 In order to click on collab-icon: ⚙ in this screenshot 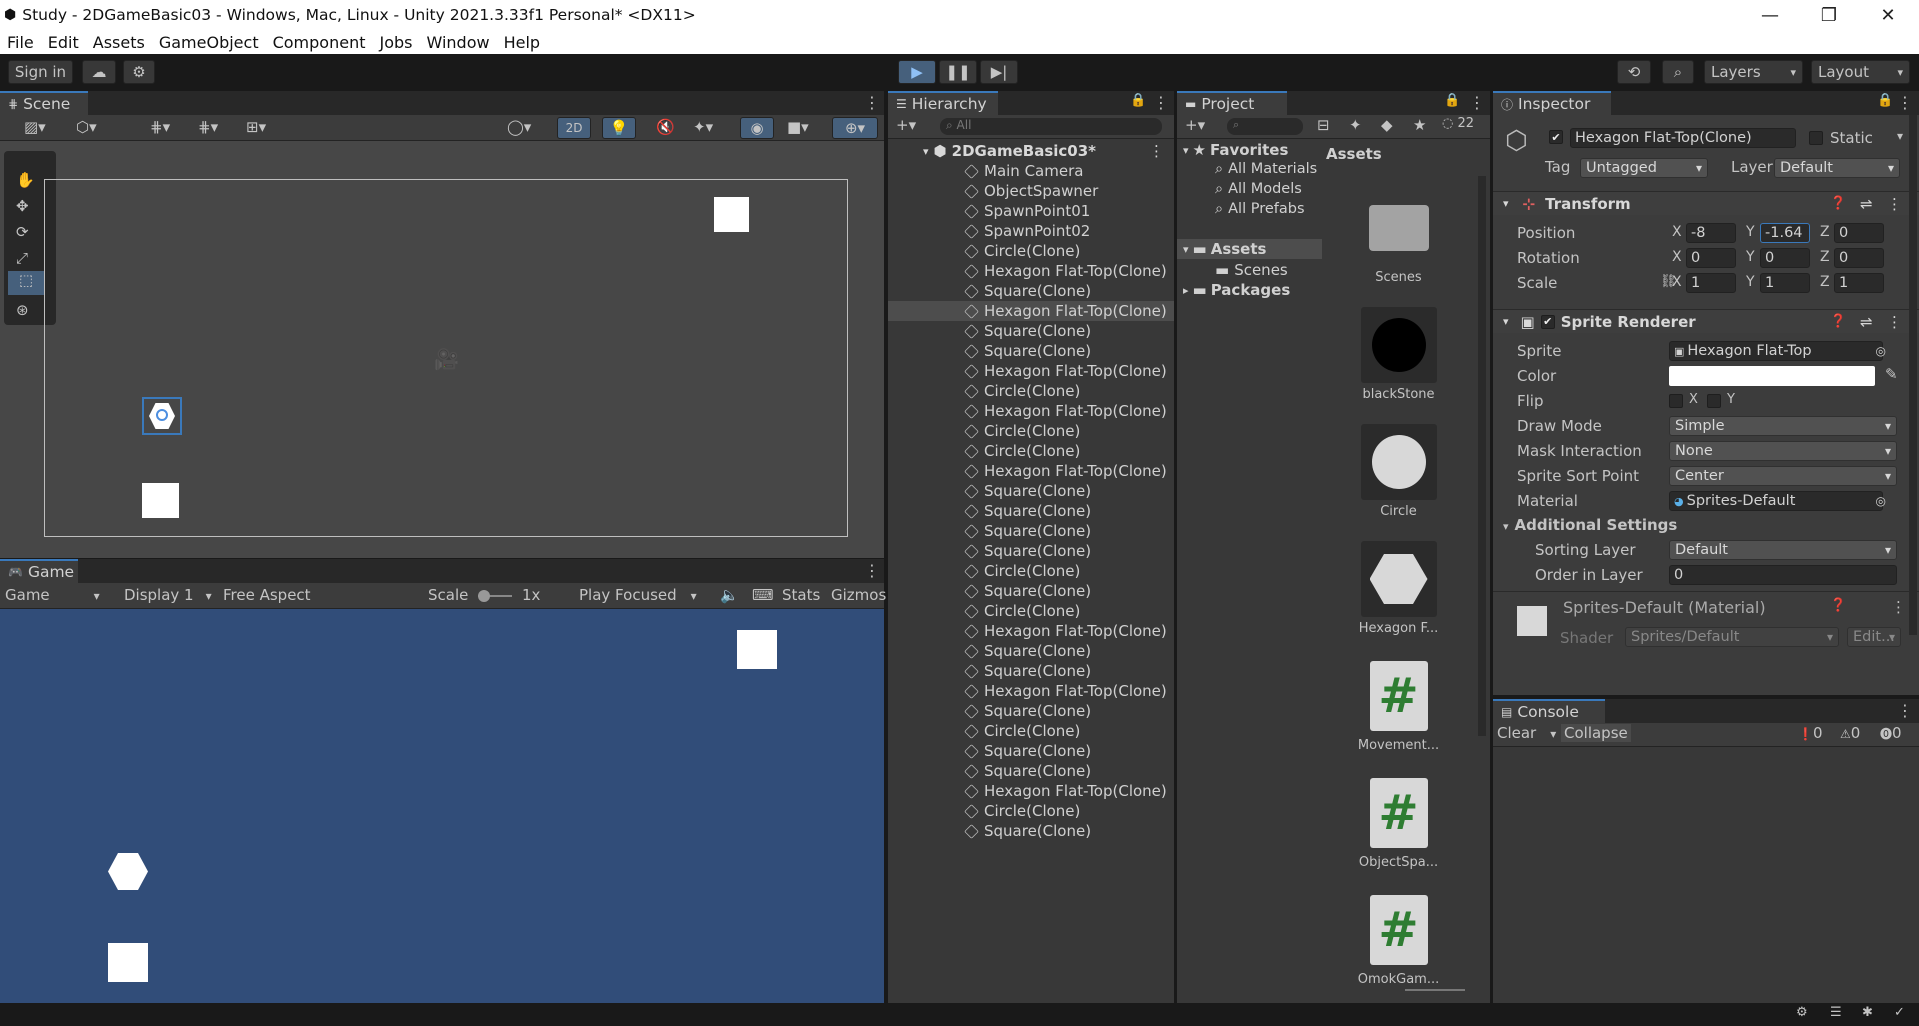, I will do `click(139, 72)`.